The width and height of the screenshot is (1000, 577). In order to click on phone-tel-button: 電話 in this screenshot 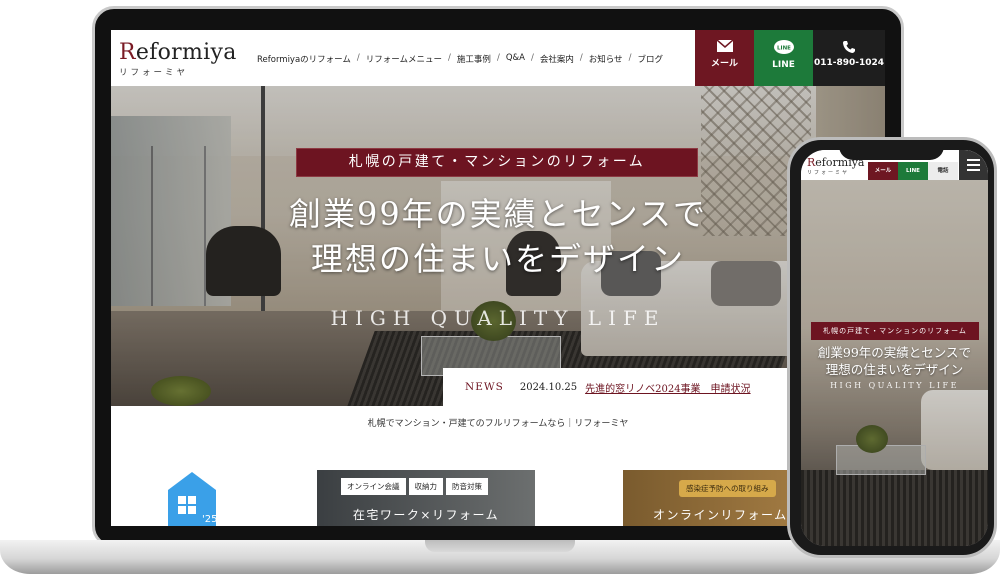, I will do `click(943, 171)`.